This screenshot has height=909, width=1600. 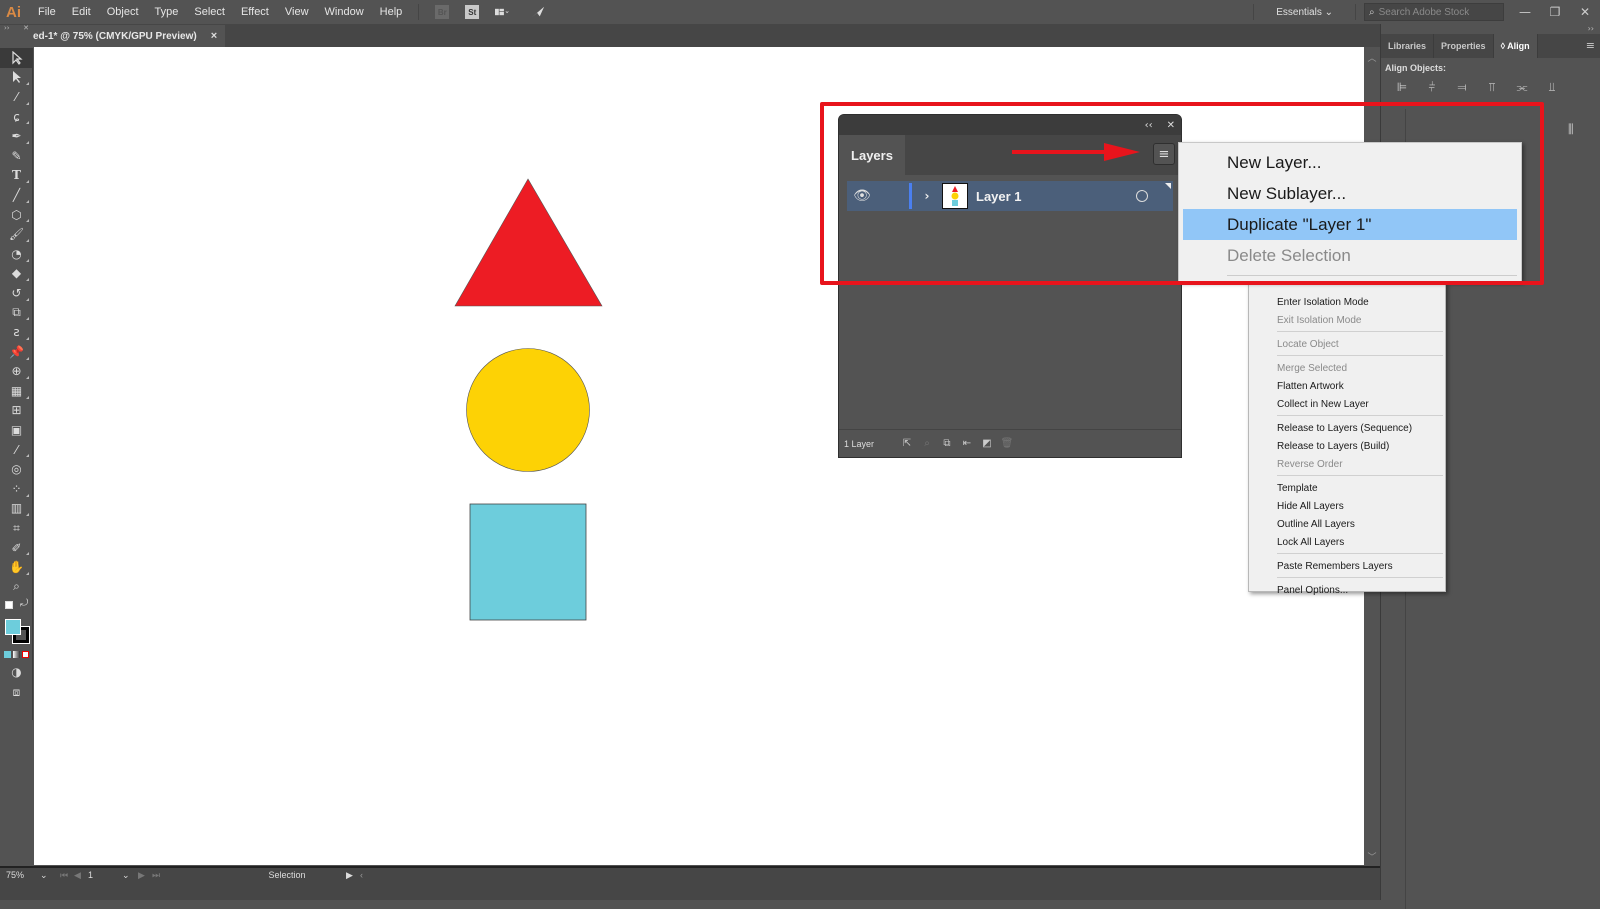 What do you see at coordinates (16, 673) in the screenshot?
I see `draw-mode-icon: ◑` at bounding box center [16, 673].